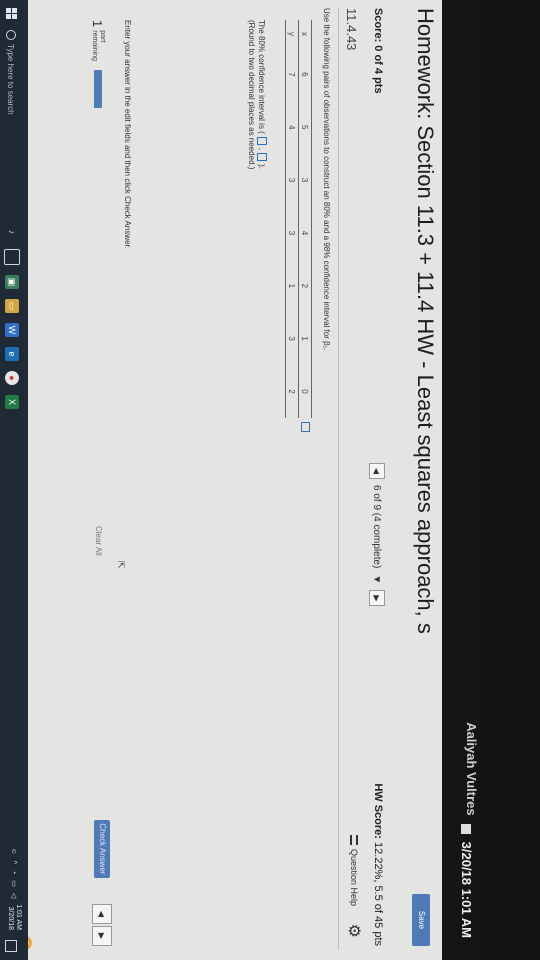 This screenshot has width=540, height=960. What do you see at coordinates (10, 918) in the screenshot?
I see `clock-date: 3/20/18` at bounding box center [10, 918].